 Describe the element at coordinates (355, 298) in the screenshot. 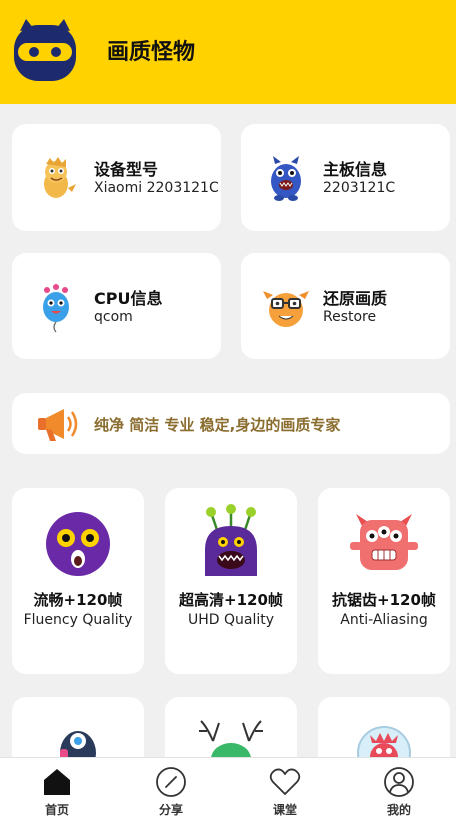

I see `restore-quality-title: 还原画质` at that location.